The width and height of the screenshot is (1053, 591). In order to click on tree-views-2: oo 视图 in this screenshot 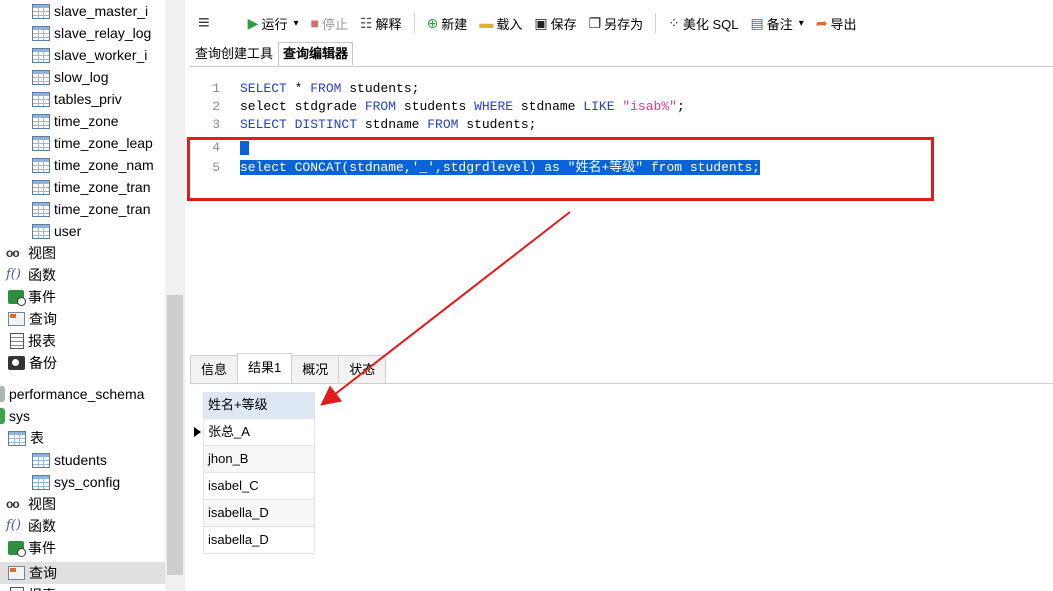, I will do `click(31, 504)`.